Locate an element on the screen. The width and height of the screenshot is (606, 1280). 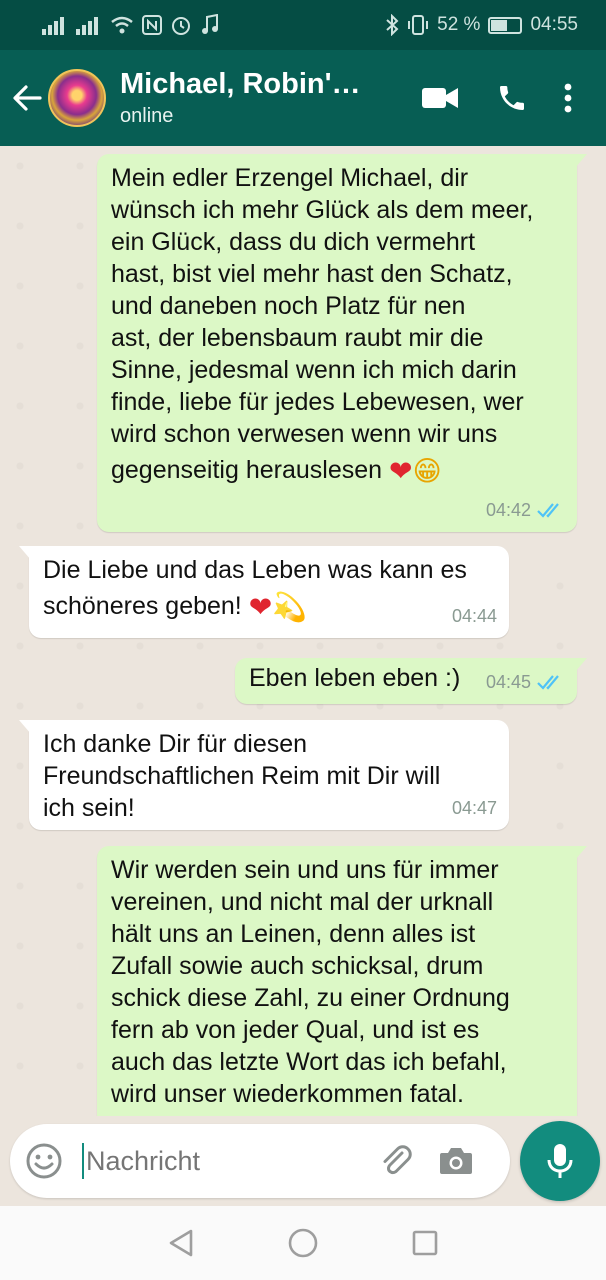
alarm-icon is located at coordinates (181, 26).